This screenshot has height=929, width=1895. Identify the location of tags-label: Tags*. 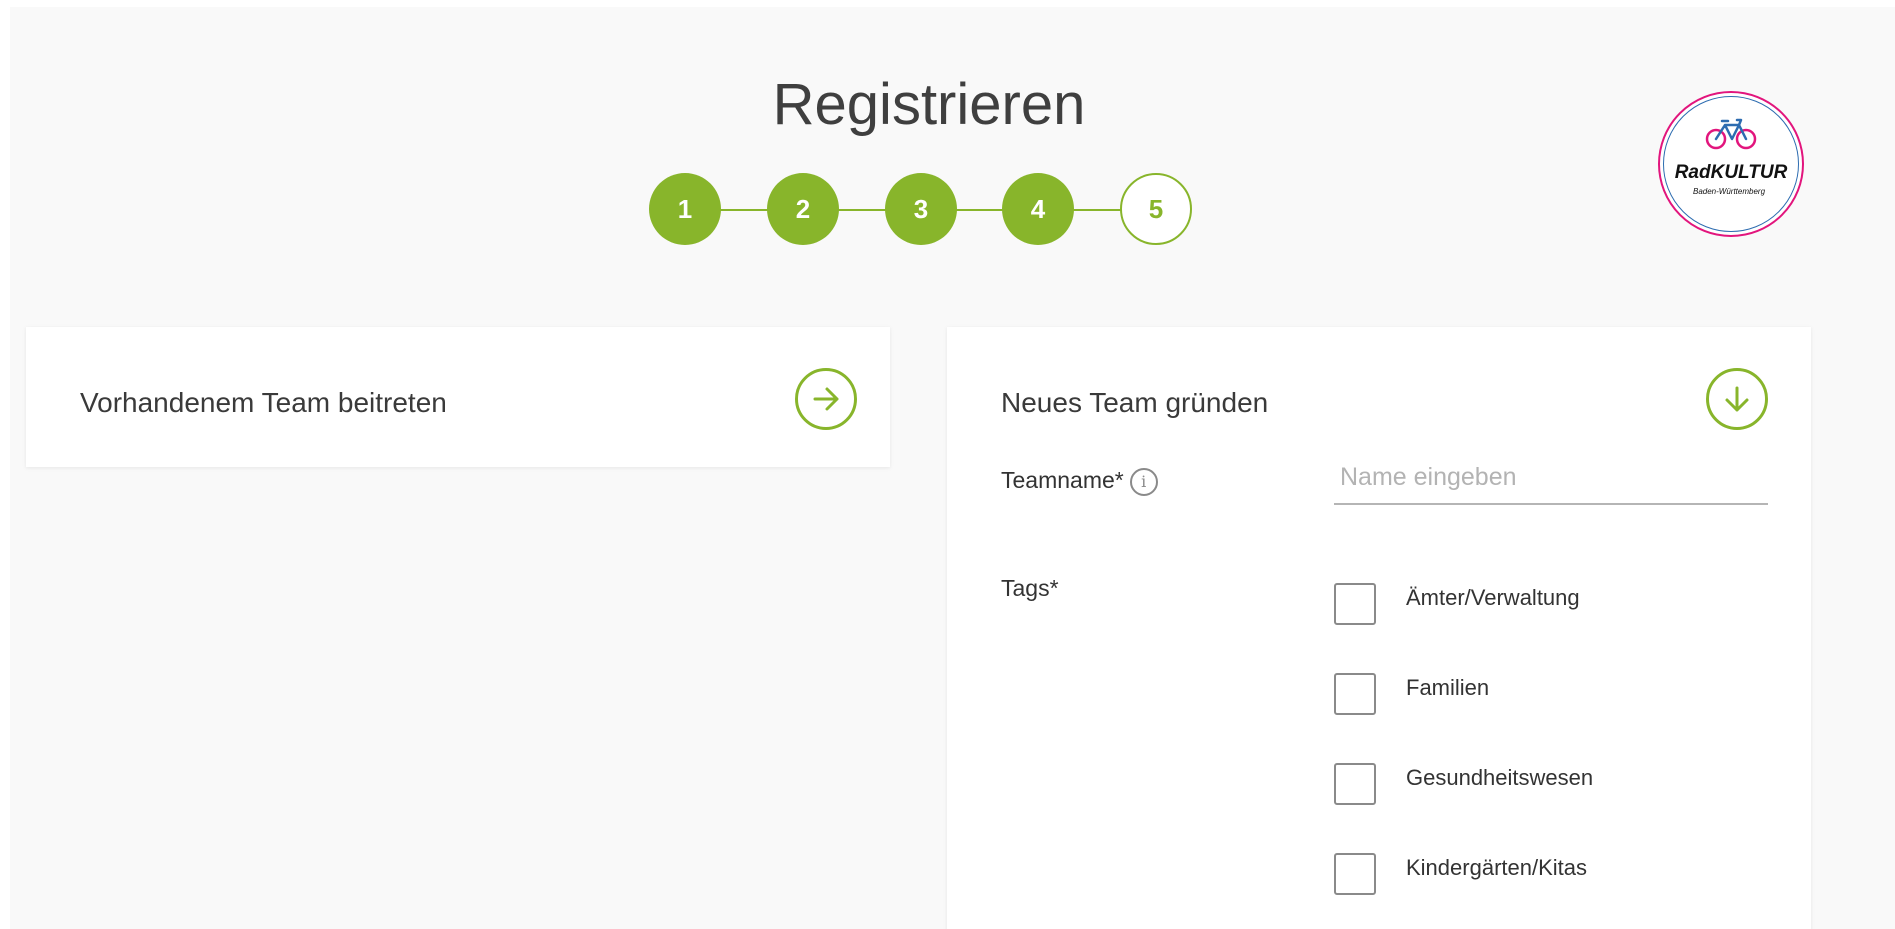
(1030, 588).